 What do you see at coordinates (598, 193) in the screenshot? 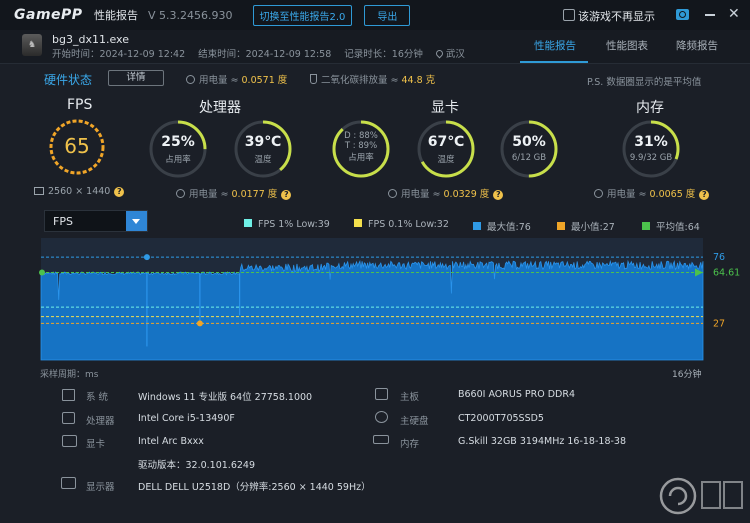
I see `memory-power-icon` at bounding box center [598, 193].